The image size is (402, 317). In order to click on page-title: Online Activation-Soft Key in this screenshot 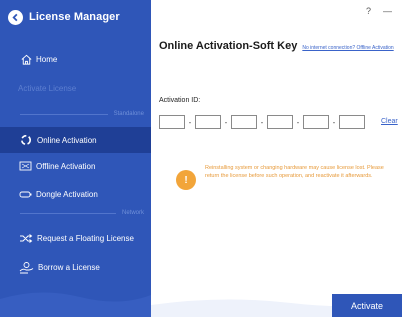, I will do `click(228, 46)`.